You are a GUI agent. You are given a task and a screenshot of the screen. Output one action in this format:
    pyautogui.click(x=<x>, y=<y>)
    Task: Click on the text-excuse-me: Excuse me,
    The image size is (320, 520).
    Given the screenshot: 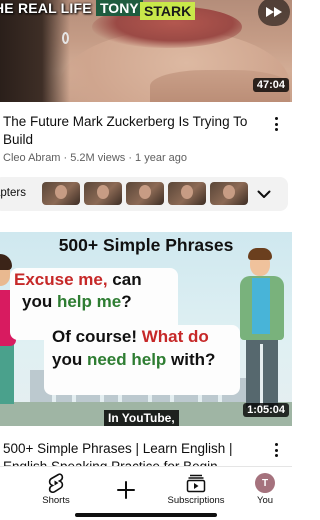 What is the action you would take?
    pyautogui.click(x=61, y=279)
    